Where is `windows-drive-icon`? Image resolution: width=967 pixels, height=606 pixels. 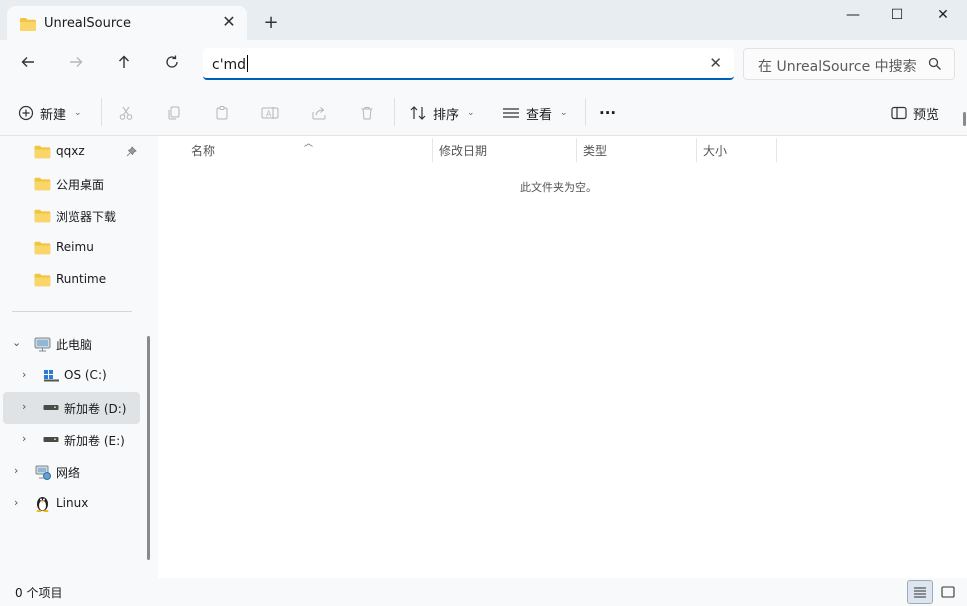 windows-drive-icon is located at coordinates (51, 376).